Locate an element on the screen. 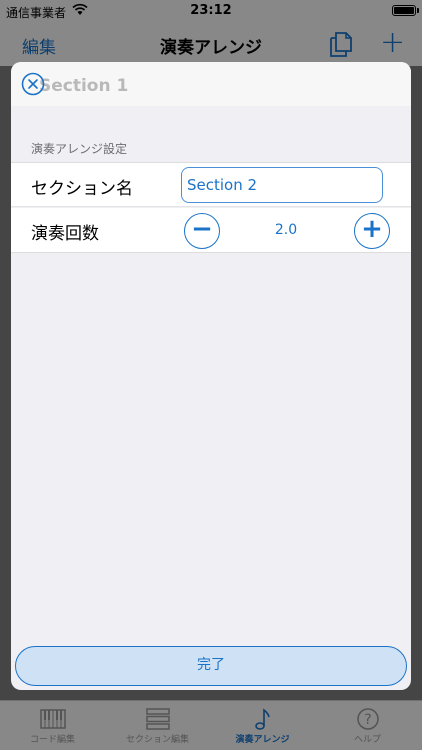 Image resolution: width=422 pixels, height=750 pixels. play-count-value: 2.0 is located at coordinates (286, 230).